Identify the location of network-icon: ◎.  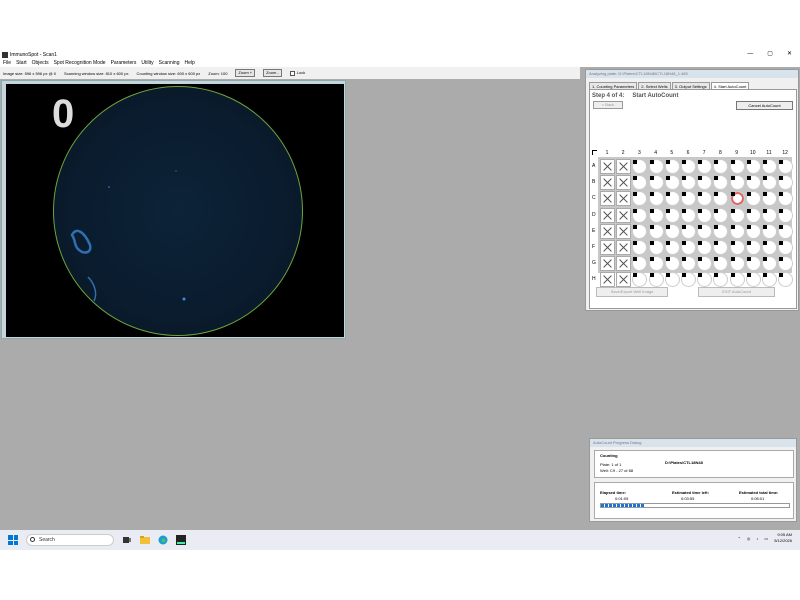
(749, 538).